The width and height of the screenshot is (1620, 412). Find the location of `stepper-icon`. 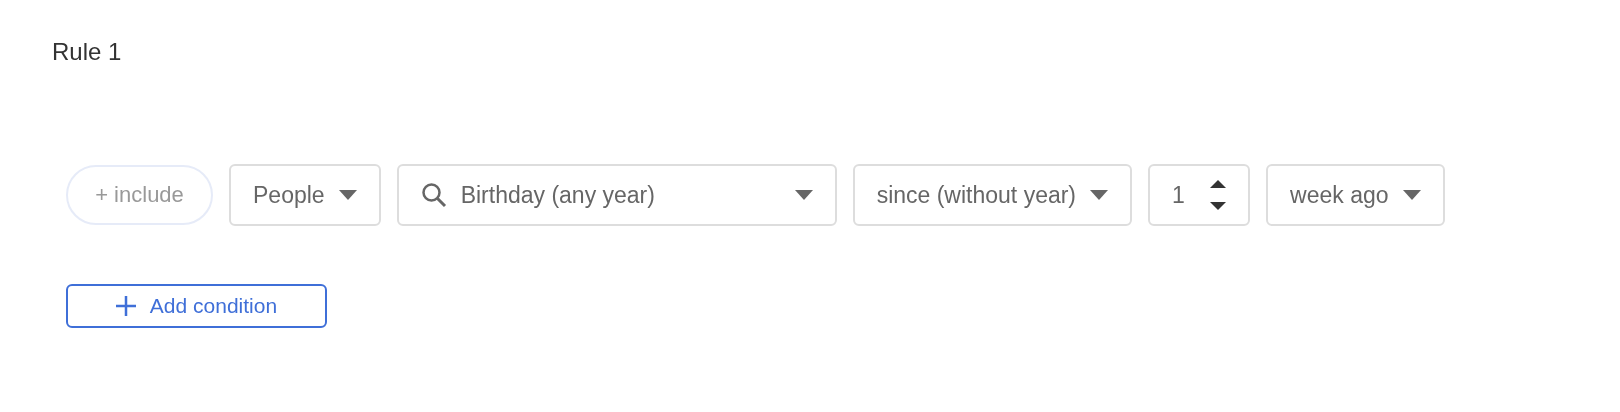

stepper-icon is located at coordinates (1218, 195).